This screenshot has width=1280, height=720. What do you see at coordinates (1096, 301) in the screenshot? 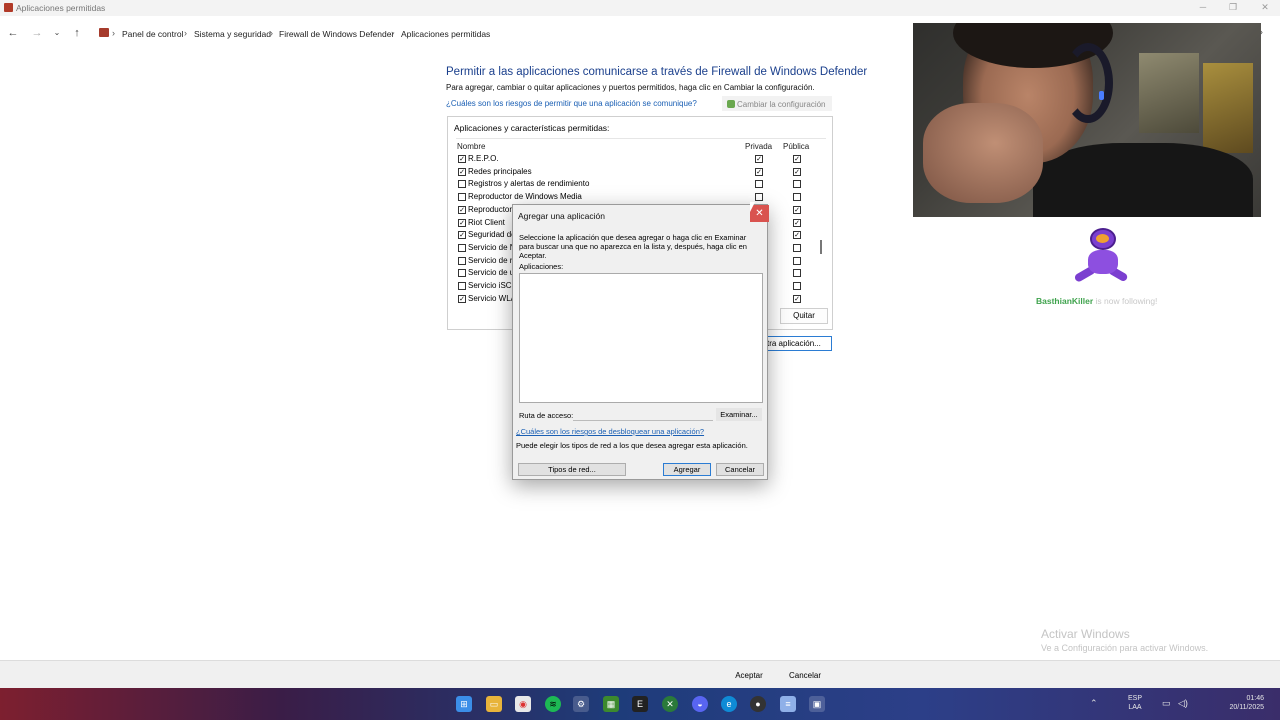
I see `follower-alert: BasthianKiller is now following!` at bounding box center [1096, 301].